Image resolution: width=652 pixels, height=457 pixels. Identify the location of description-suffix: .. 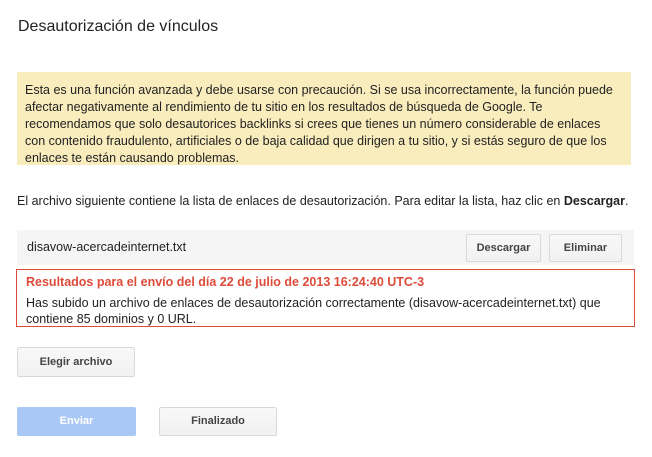
(627, 201).